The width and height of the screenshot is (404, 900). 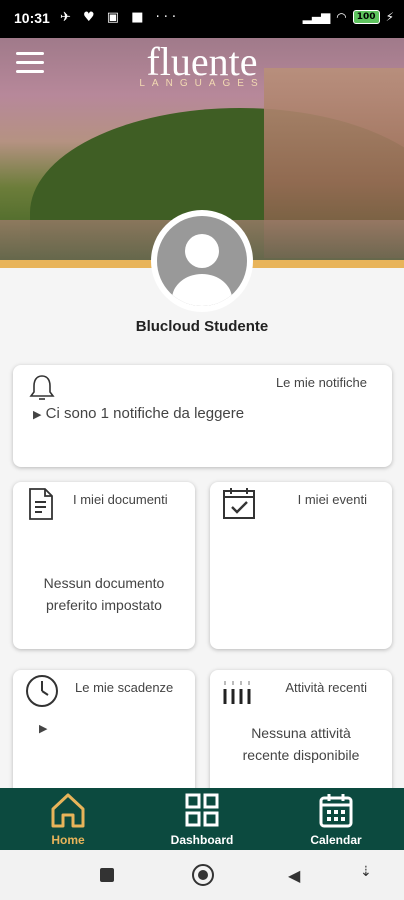 I want to click on nav-home: Home, so click(x=68, y=819).